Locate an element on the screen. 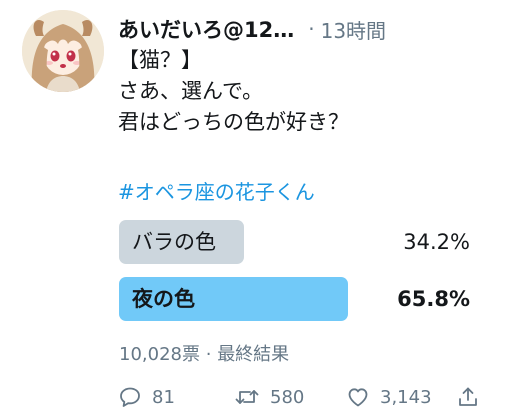 This screenshot has width=512, height=416. tweet-text-line: さあ、選んで。 is located at coordinates (191, 91).